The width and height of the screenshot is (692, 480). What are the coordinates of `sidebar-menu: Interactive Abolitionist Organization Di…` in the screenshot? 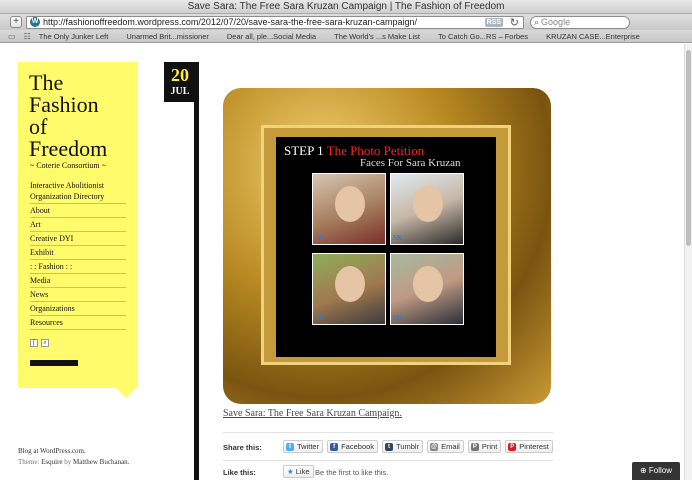 It's located at (78, 254).